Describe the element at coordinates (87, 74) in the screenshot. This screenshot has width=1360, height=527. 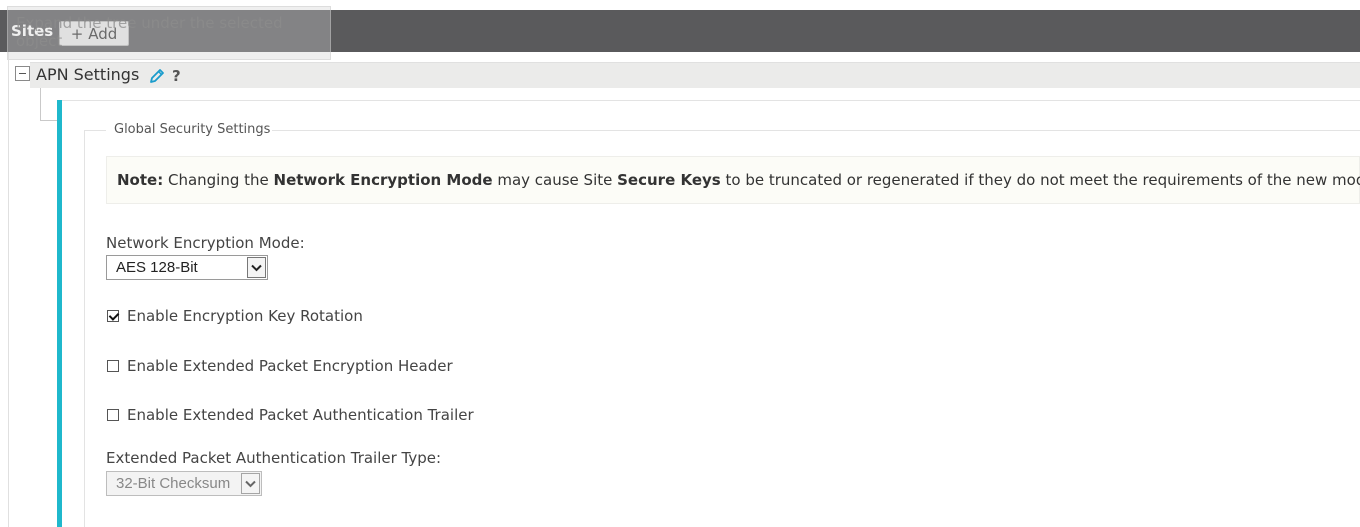
I see `apn-settings-title: APN Settings` at that location.